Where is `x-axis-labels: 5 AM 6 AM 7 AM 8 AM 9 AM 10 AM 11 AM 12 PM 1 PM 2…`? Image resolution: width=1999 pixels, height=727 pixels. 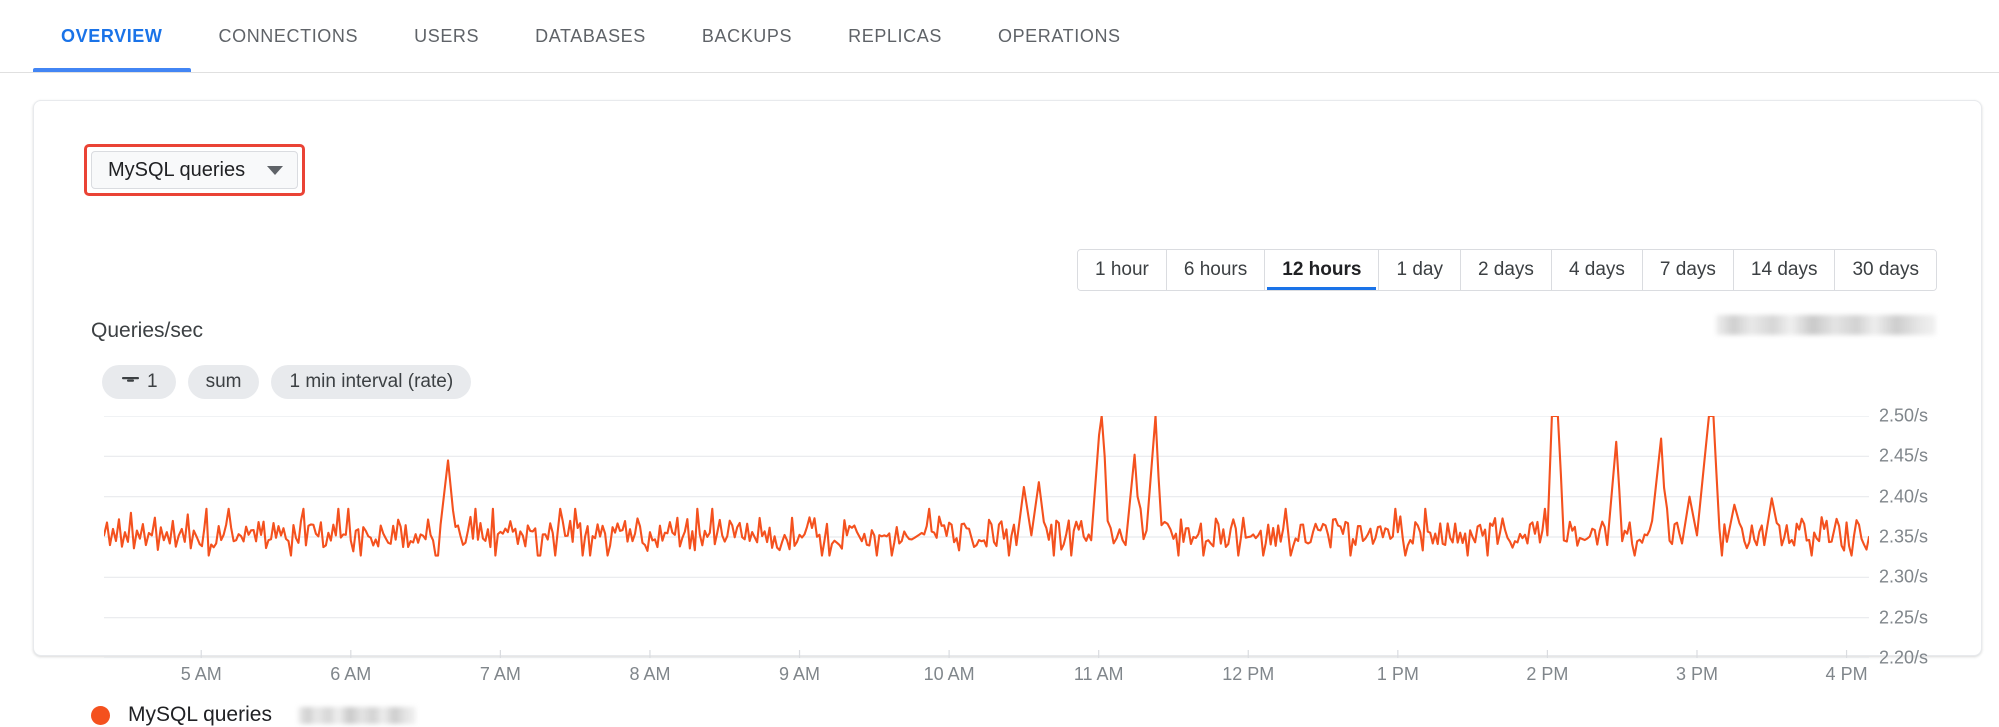 x-axis-labels: 5 AM 6 AM 7 AM 8 AM 9 AM 10 AM 11 AM 12 PM 1 PM 2… is located at coordinates (986, 677).